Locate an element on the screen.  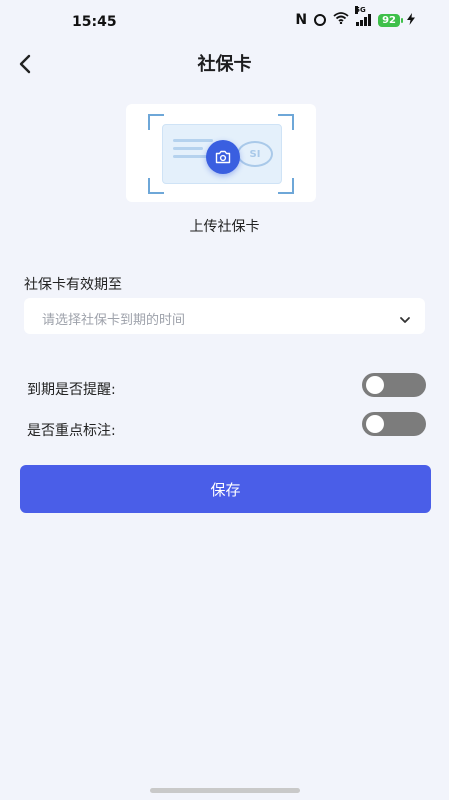
signal-icon: 5G is located at coordinates (363, 16).